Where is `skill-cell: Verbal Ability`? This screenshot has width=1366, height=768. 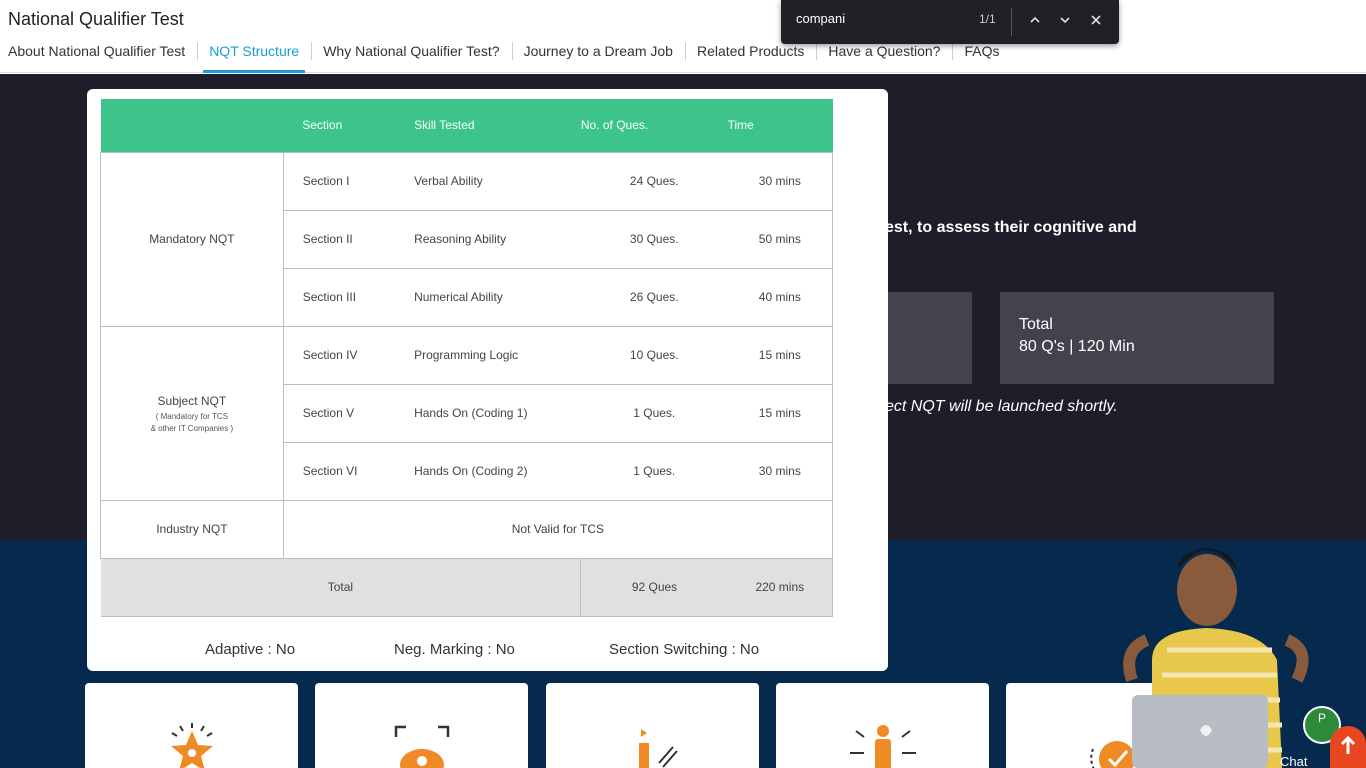 skill-cell: Verbal Ability is located at coordinates (497, 181).